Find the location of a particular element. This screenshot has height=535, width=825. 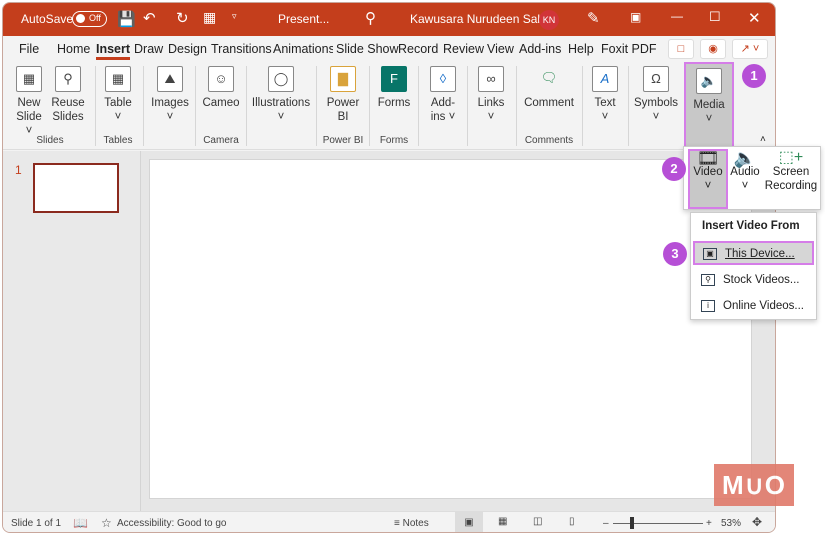

group-power-bi: Power BI is located at coordinates (343, 140).